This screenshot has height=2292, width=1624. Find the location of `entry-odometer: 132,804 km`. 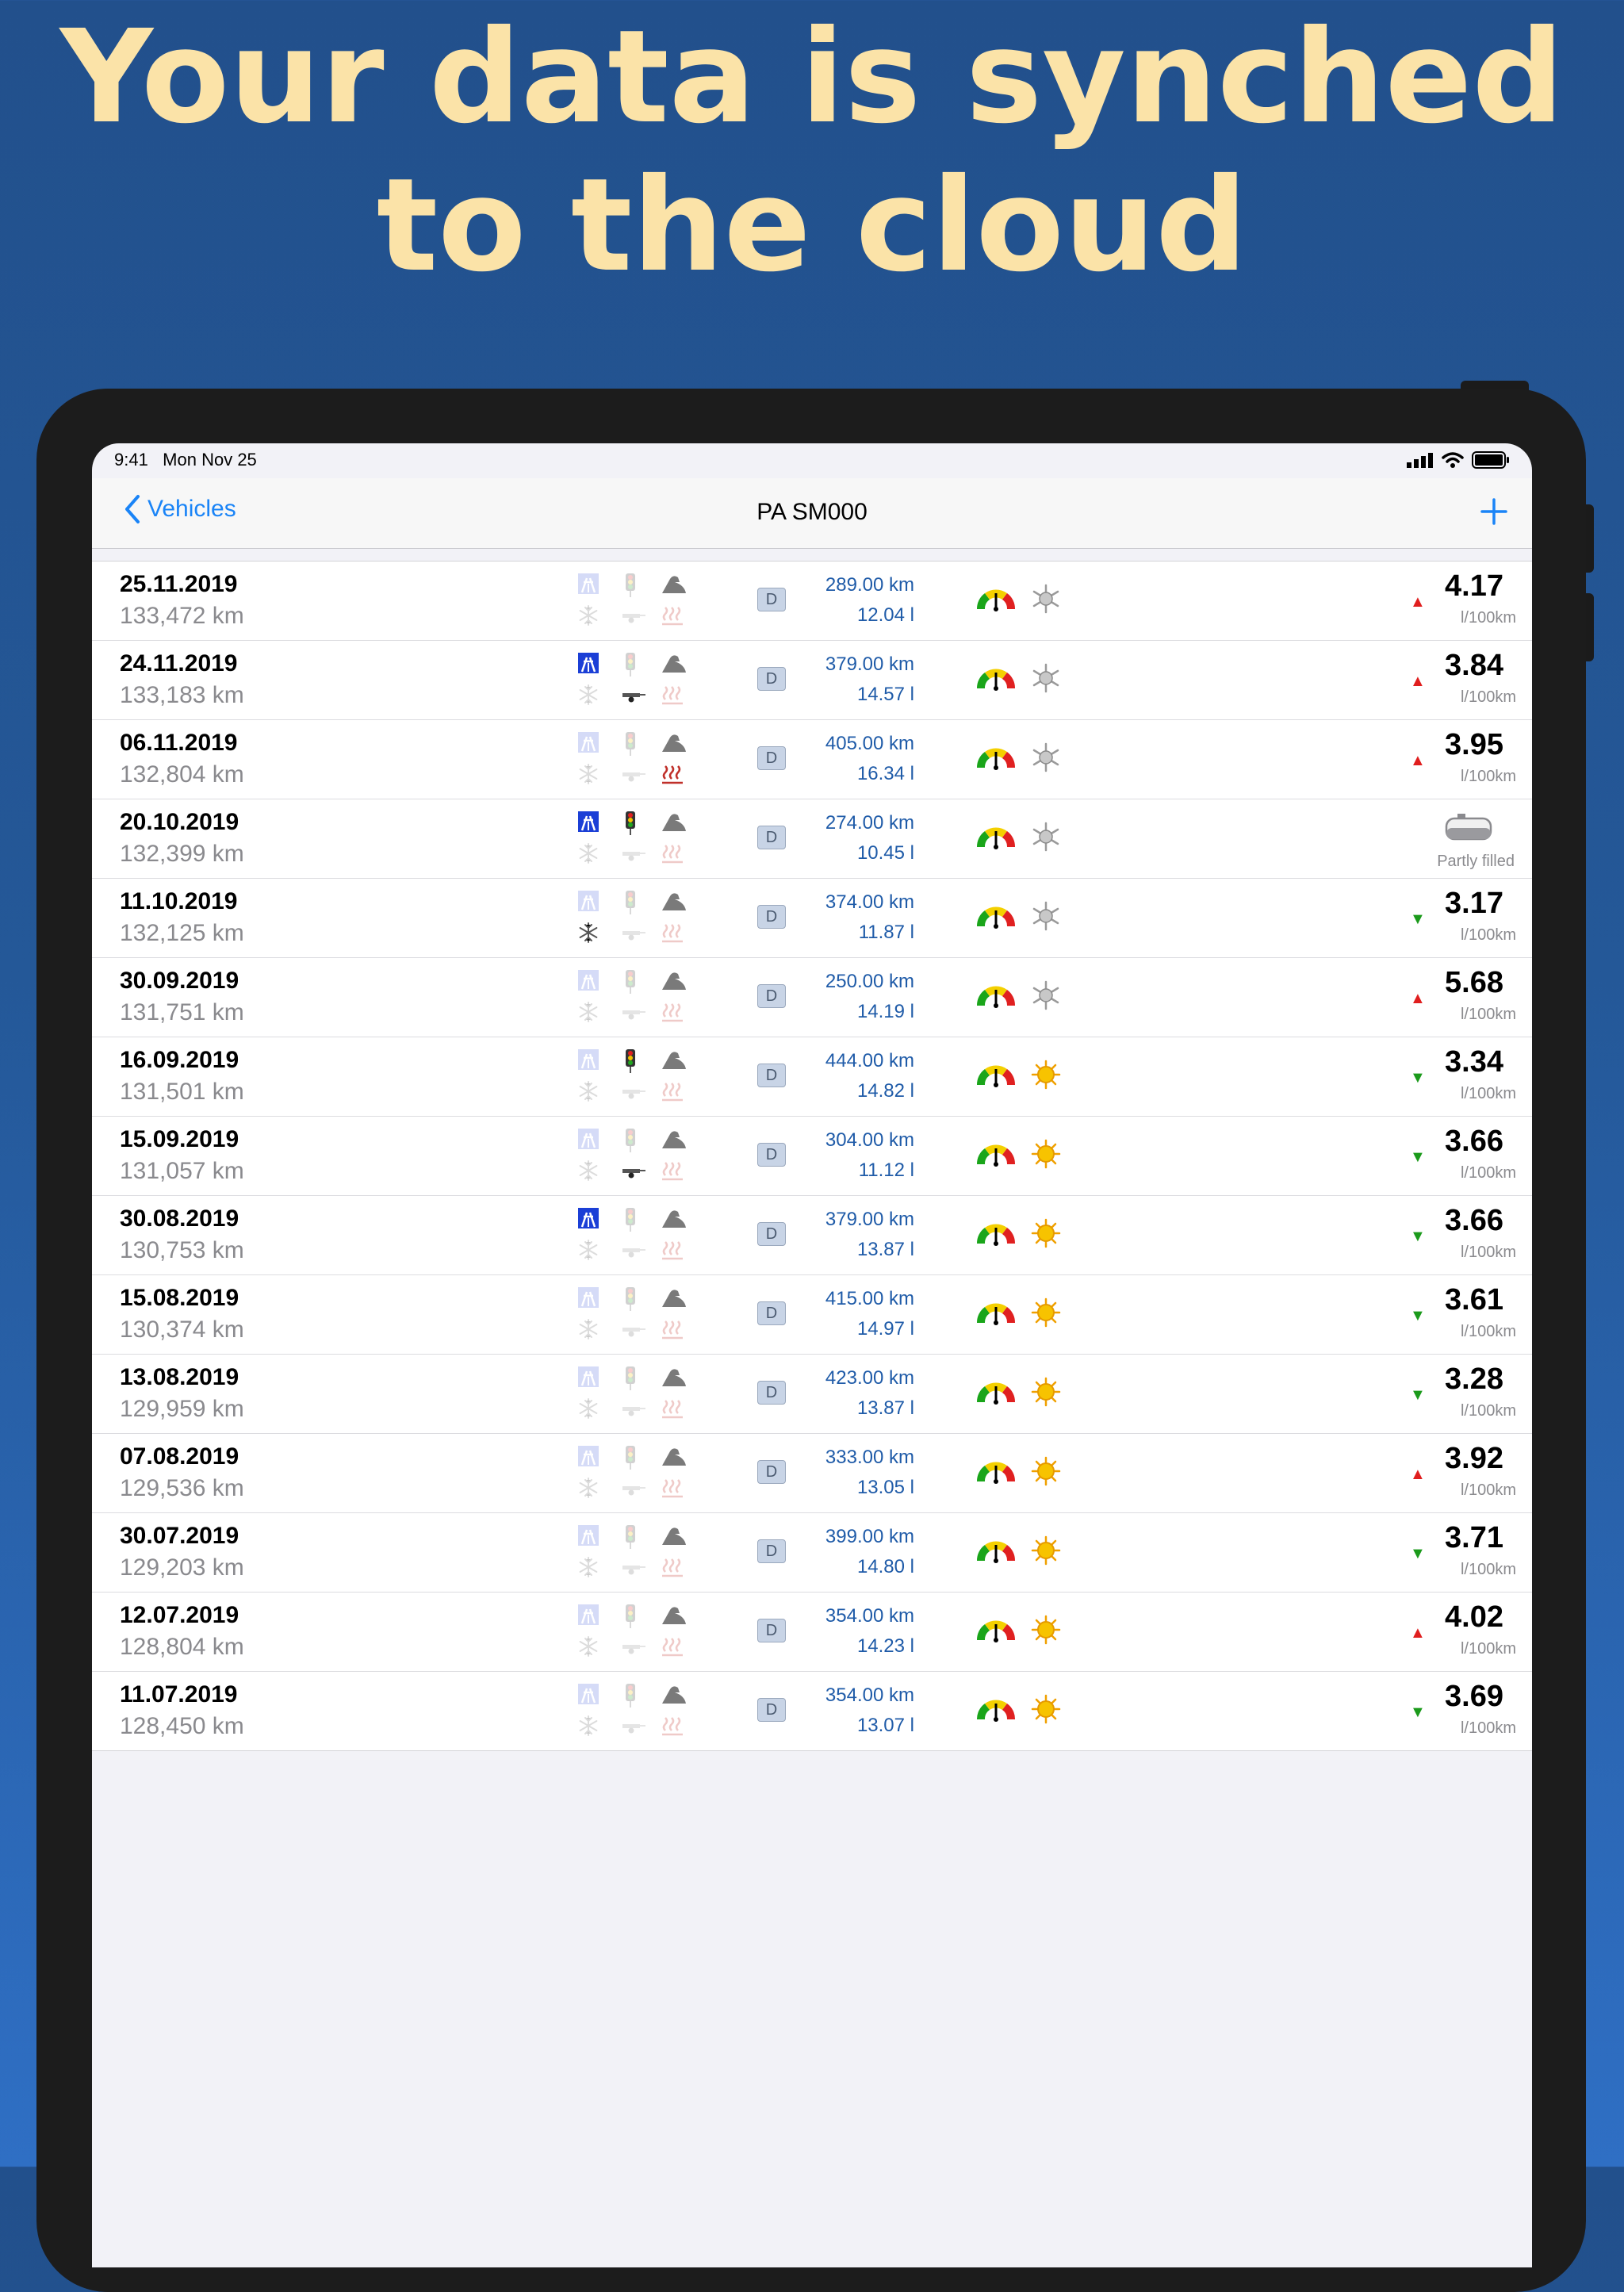

entry-odometer: 132,804 km is located at coordinates (182, 775).